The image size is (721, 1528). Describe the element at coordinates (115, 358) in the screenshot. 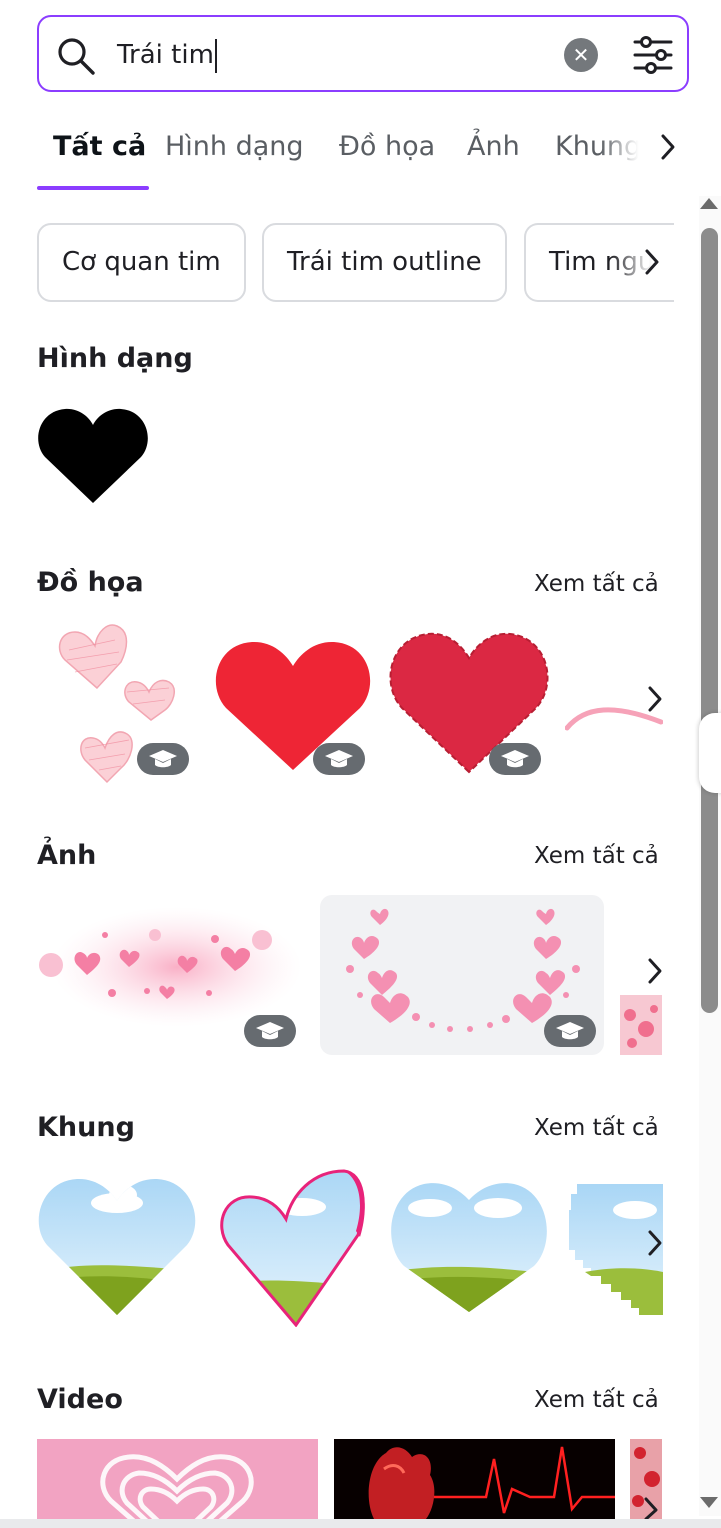

I see `section-shapes-title: Hình dạng` at that location.